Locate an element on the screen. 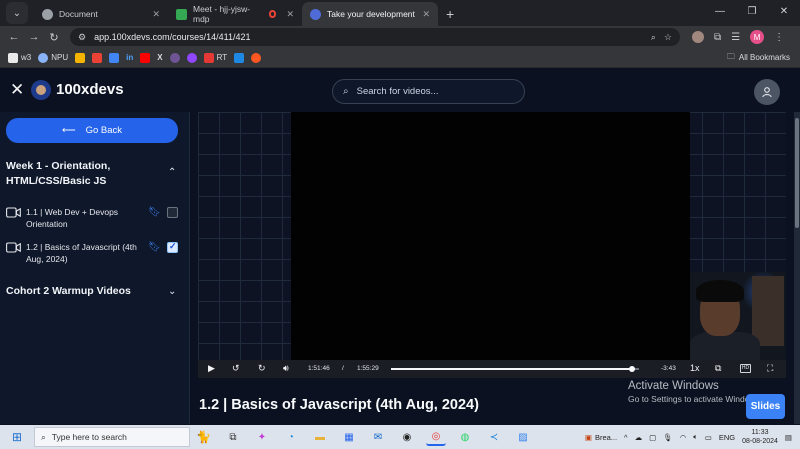  tab-document: Document ✕ is located at coordinates (101, 14).